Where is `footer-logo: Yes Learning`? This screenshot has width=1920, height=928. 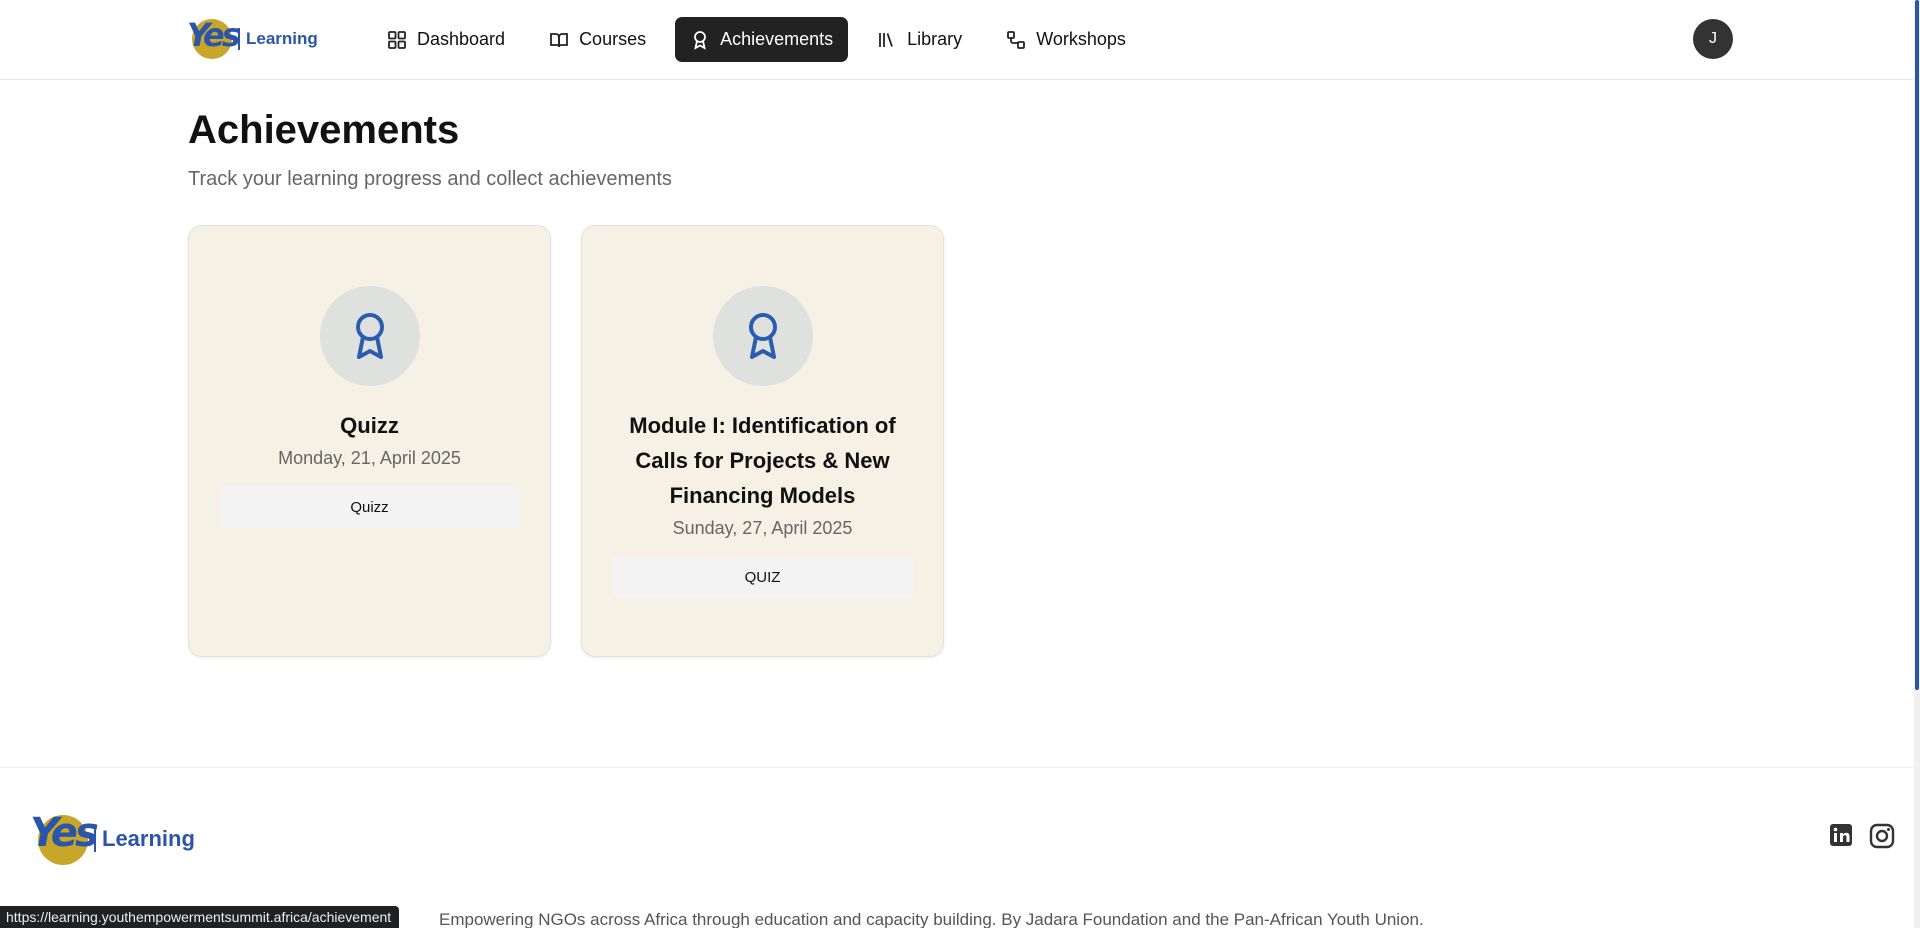 footer-logo: Yes Learning is located at coordinates (112, 838).